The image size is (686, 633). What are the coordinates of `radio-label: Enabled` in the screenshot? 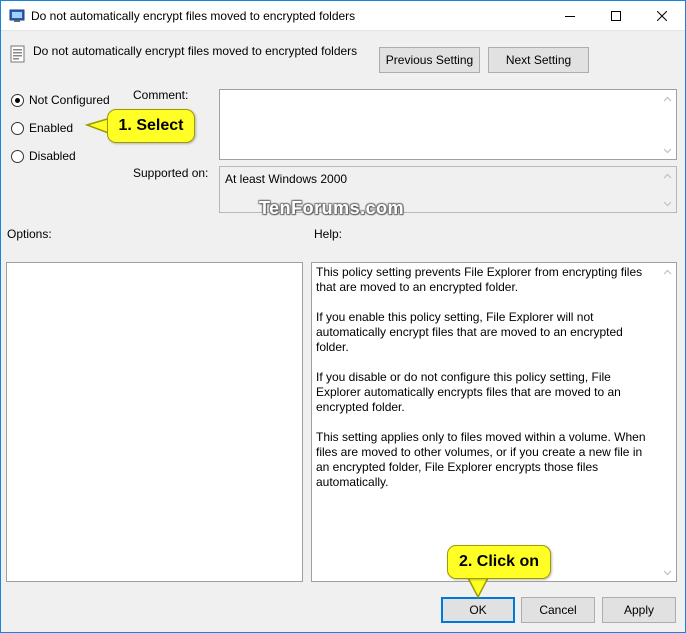 It's located at (51, 128).